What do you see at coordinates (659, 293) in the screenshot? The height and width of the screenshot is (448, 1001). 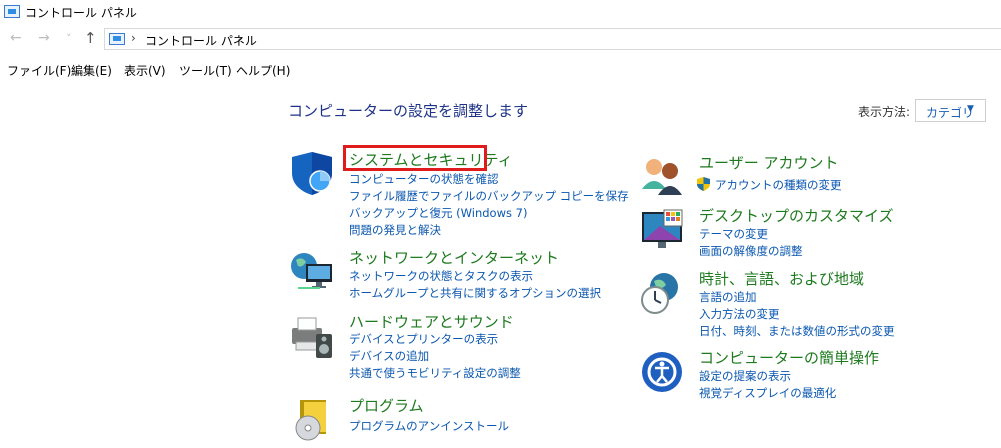 I see `clock-globe-icon` at bounding box center [659, 293].